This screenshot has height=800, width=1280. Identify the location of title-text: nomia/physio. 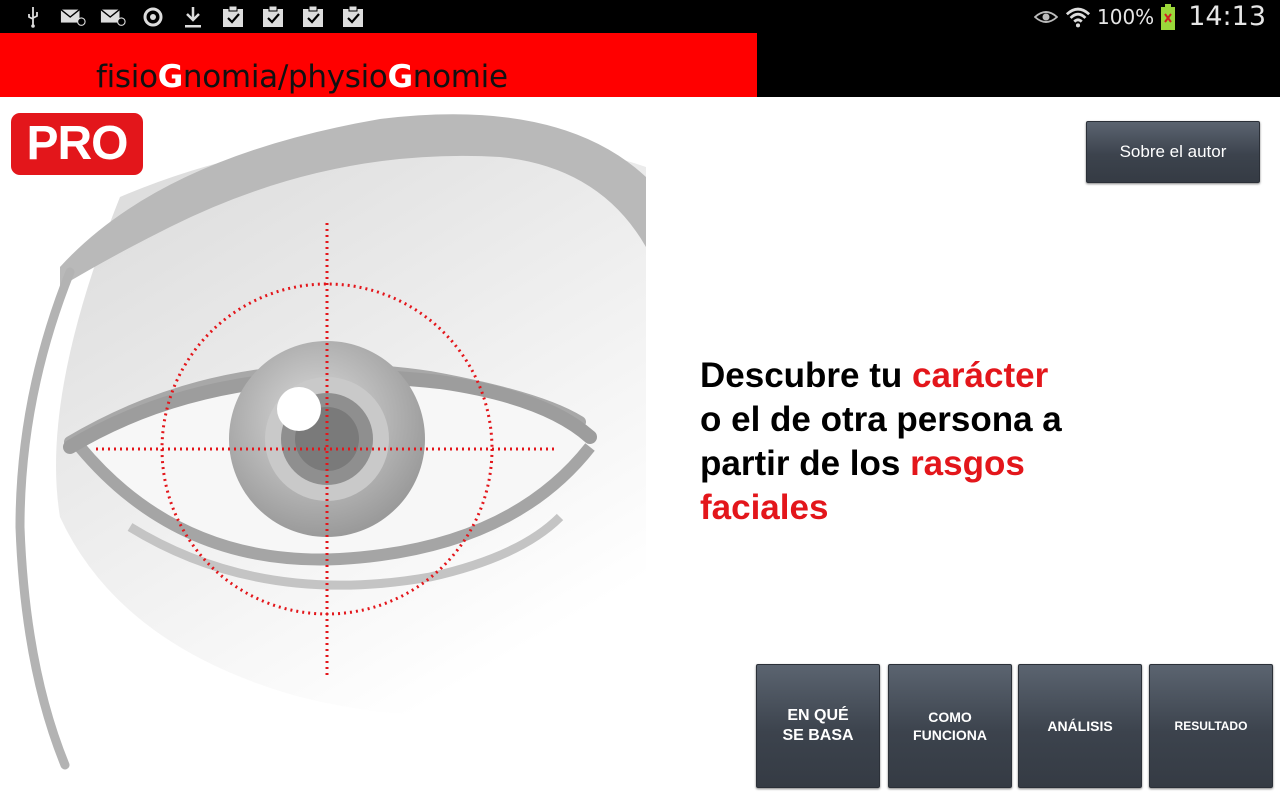
(285, 77).